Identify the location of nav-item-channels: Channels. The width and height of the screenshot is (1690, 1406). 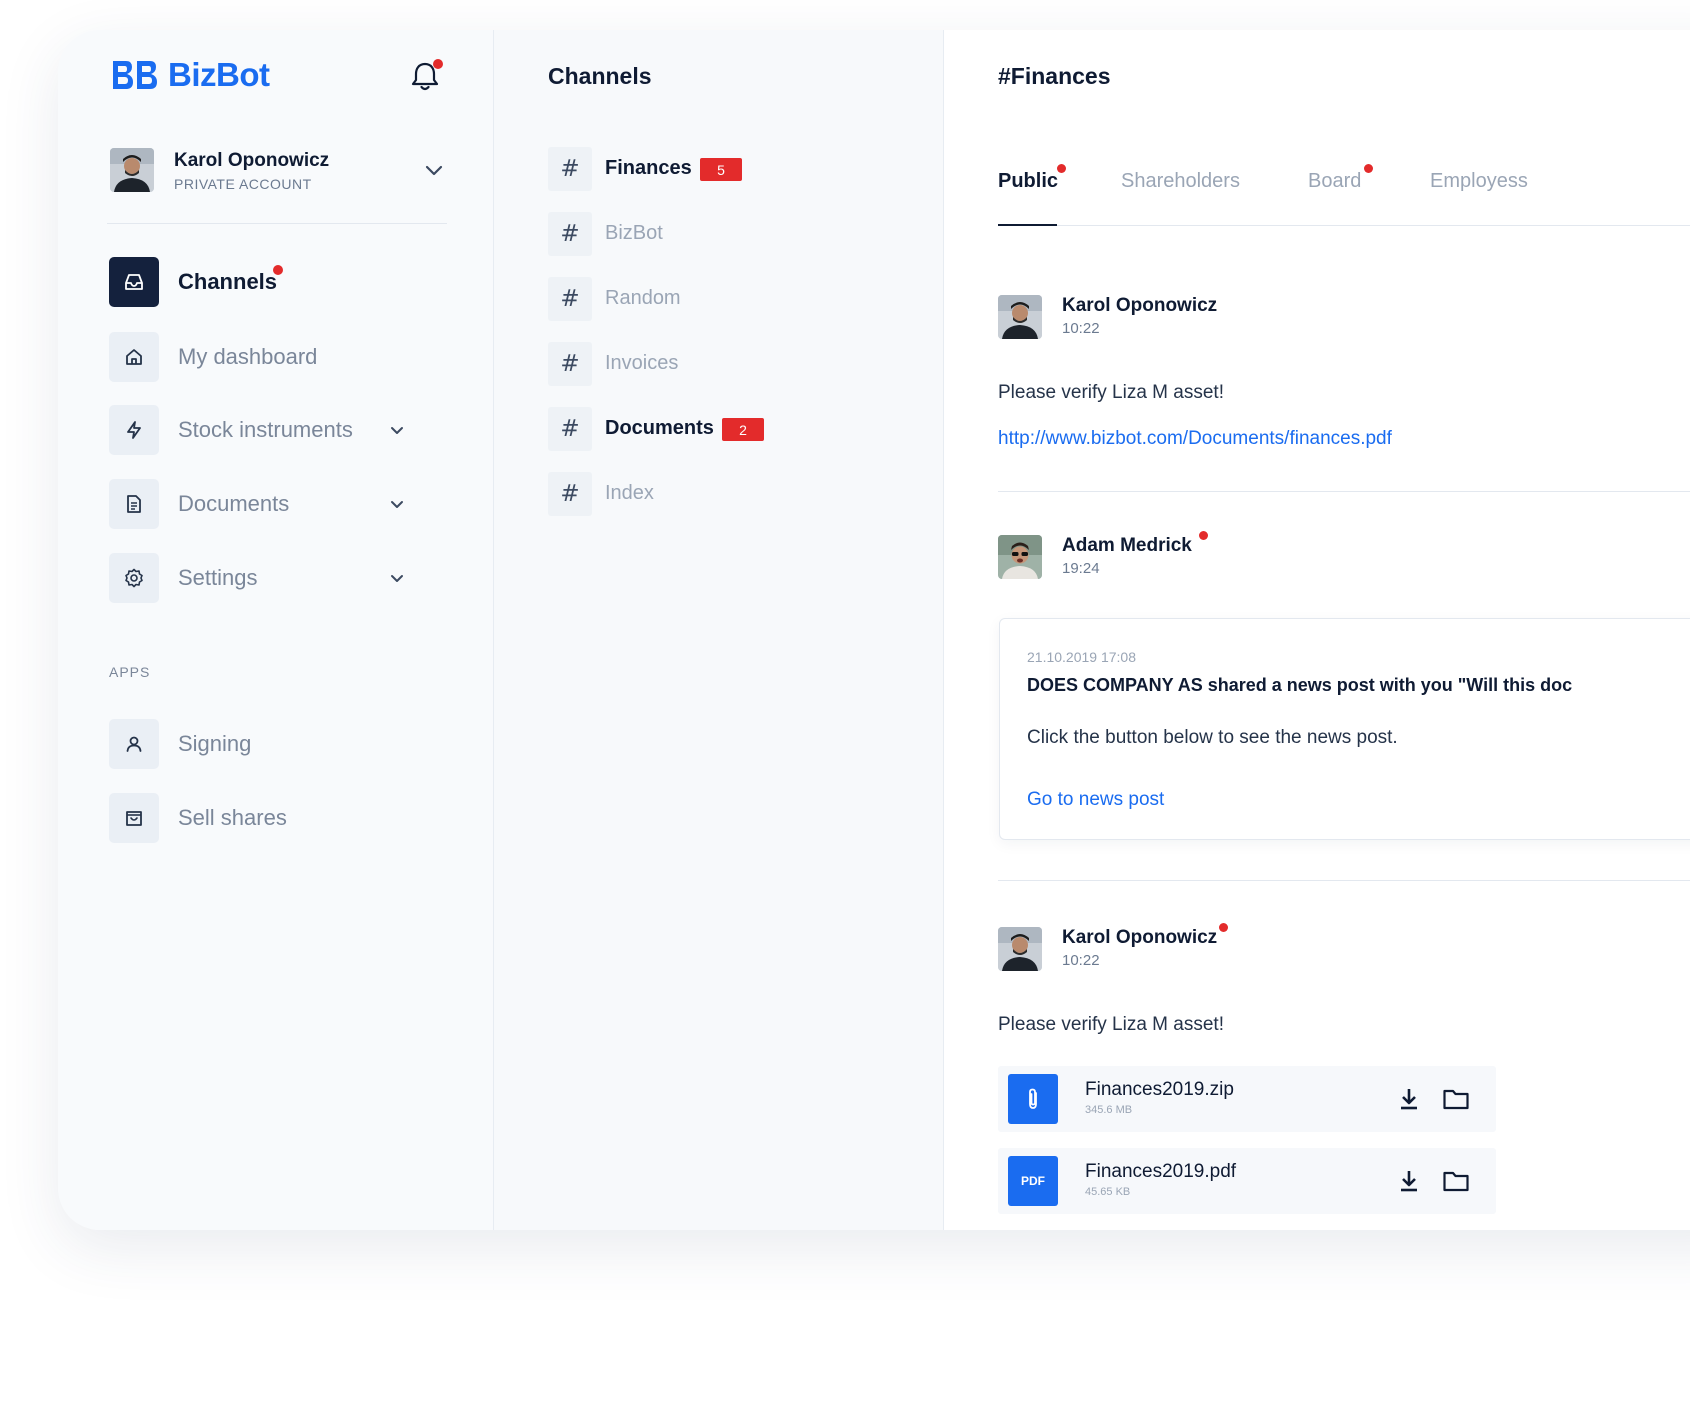
(269, 282).